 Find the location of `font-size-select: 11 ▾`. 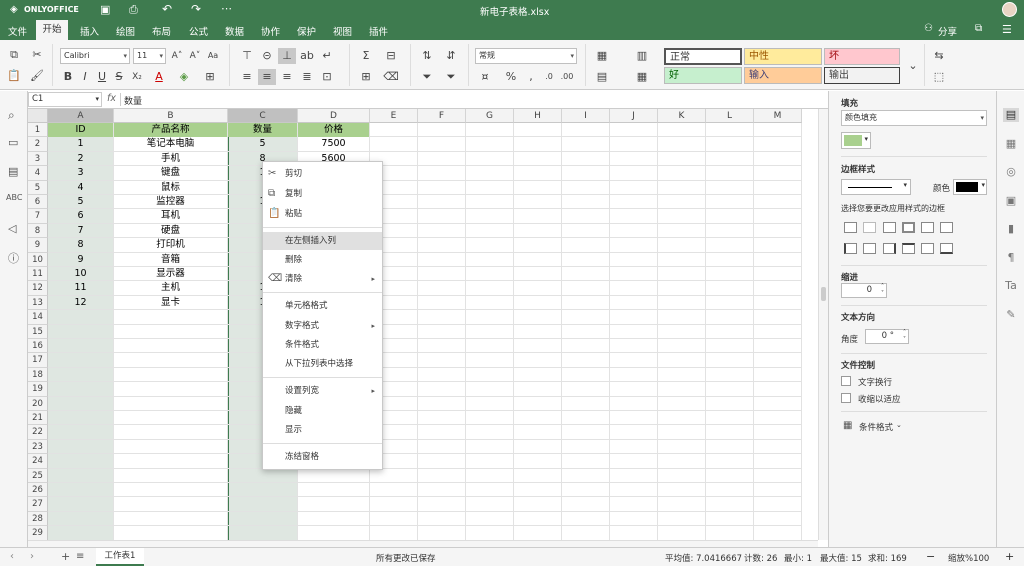

font-size-select: 11 ▾ is located at coordinates (149, 56).